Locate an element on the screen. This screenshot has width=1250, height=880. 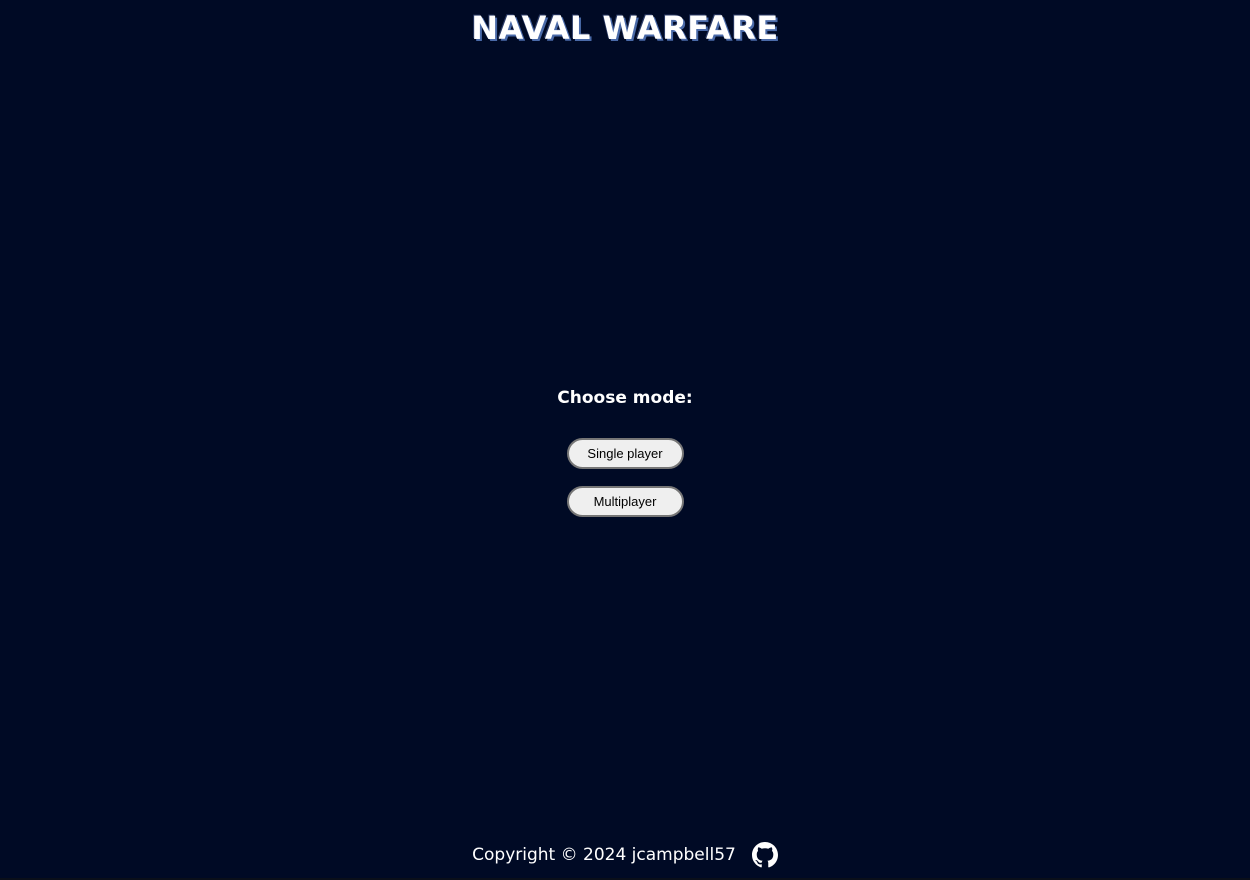
footer: Copyright © 2024 jcampbell57 is located at coordinates (625, 855).